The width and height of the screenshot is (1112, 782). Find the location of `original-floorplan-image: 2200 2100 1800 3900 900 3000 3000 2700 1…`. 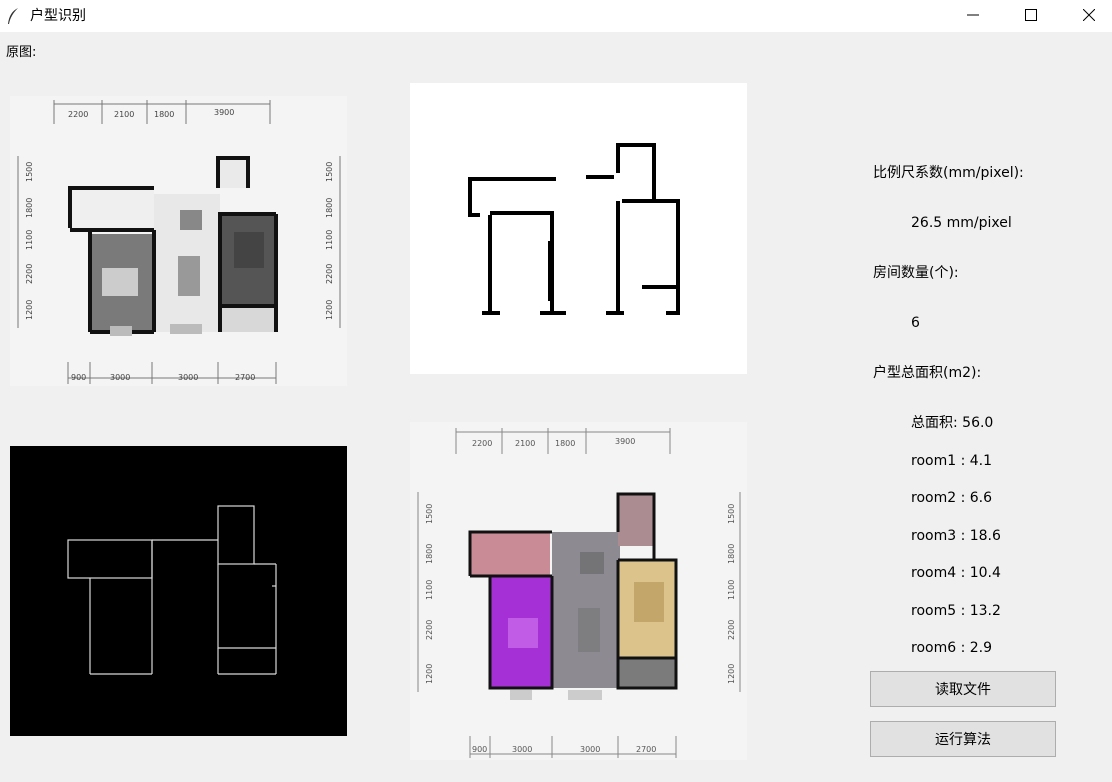

original-floorplan-image: 2200 2100 1800 3900 900 3000 3000 2700 1… is located at coordinates (178, 241).